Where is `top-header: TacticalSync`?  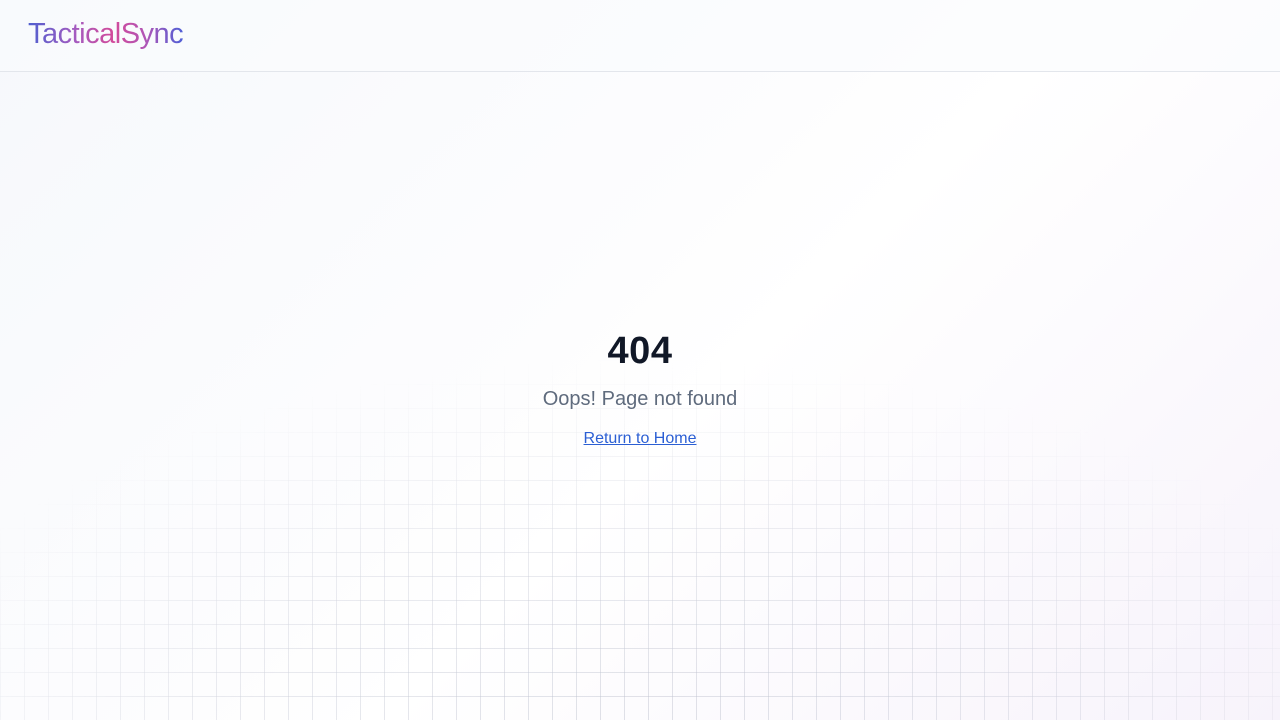
top-header: TacticalSync is located at coordinates (640, 36).